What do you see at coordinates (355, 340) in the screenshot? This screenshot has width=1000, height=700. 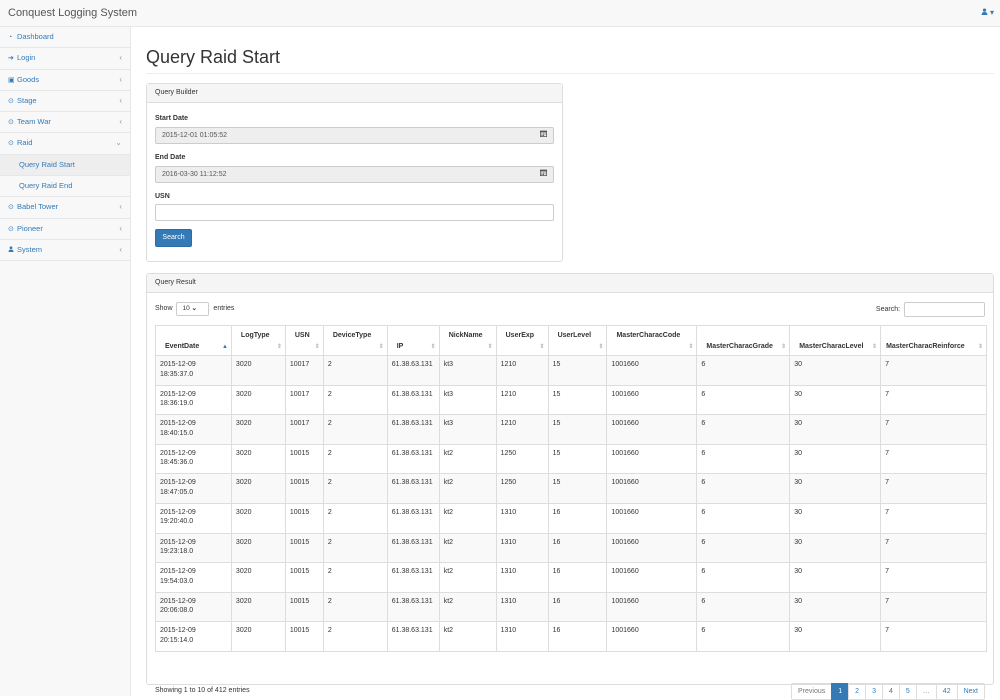 I see `column-header-devicetype: DeviceType ⇕` at bounding box center [355, 340].